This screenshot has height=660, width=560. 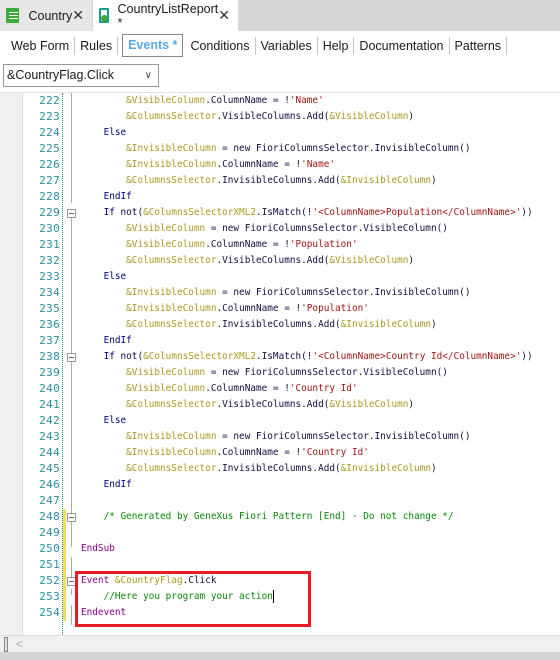 I want to click on scroll-left-icon: <, so click(x=19, y=644).